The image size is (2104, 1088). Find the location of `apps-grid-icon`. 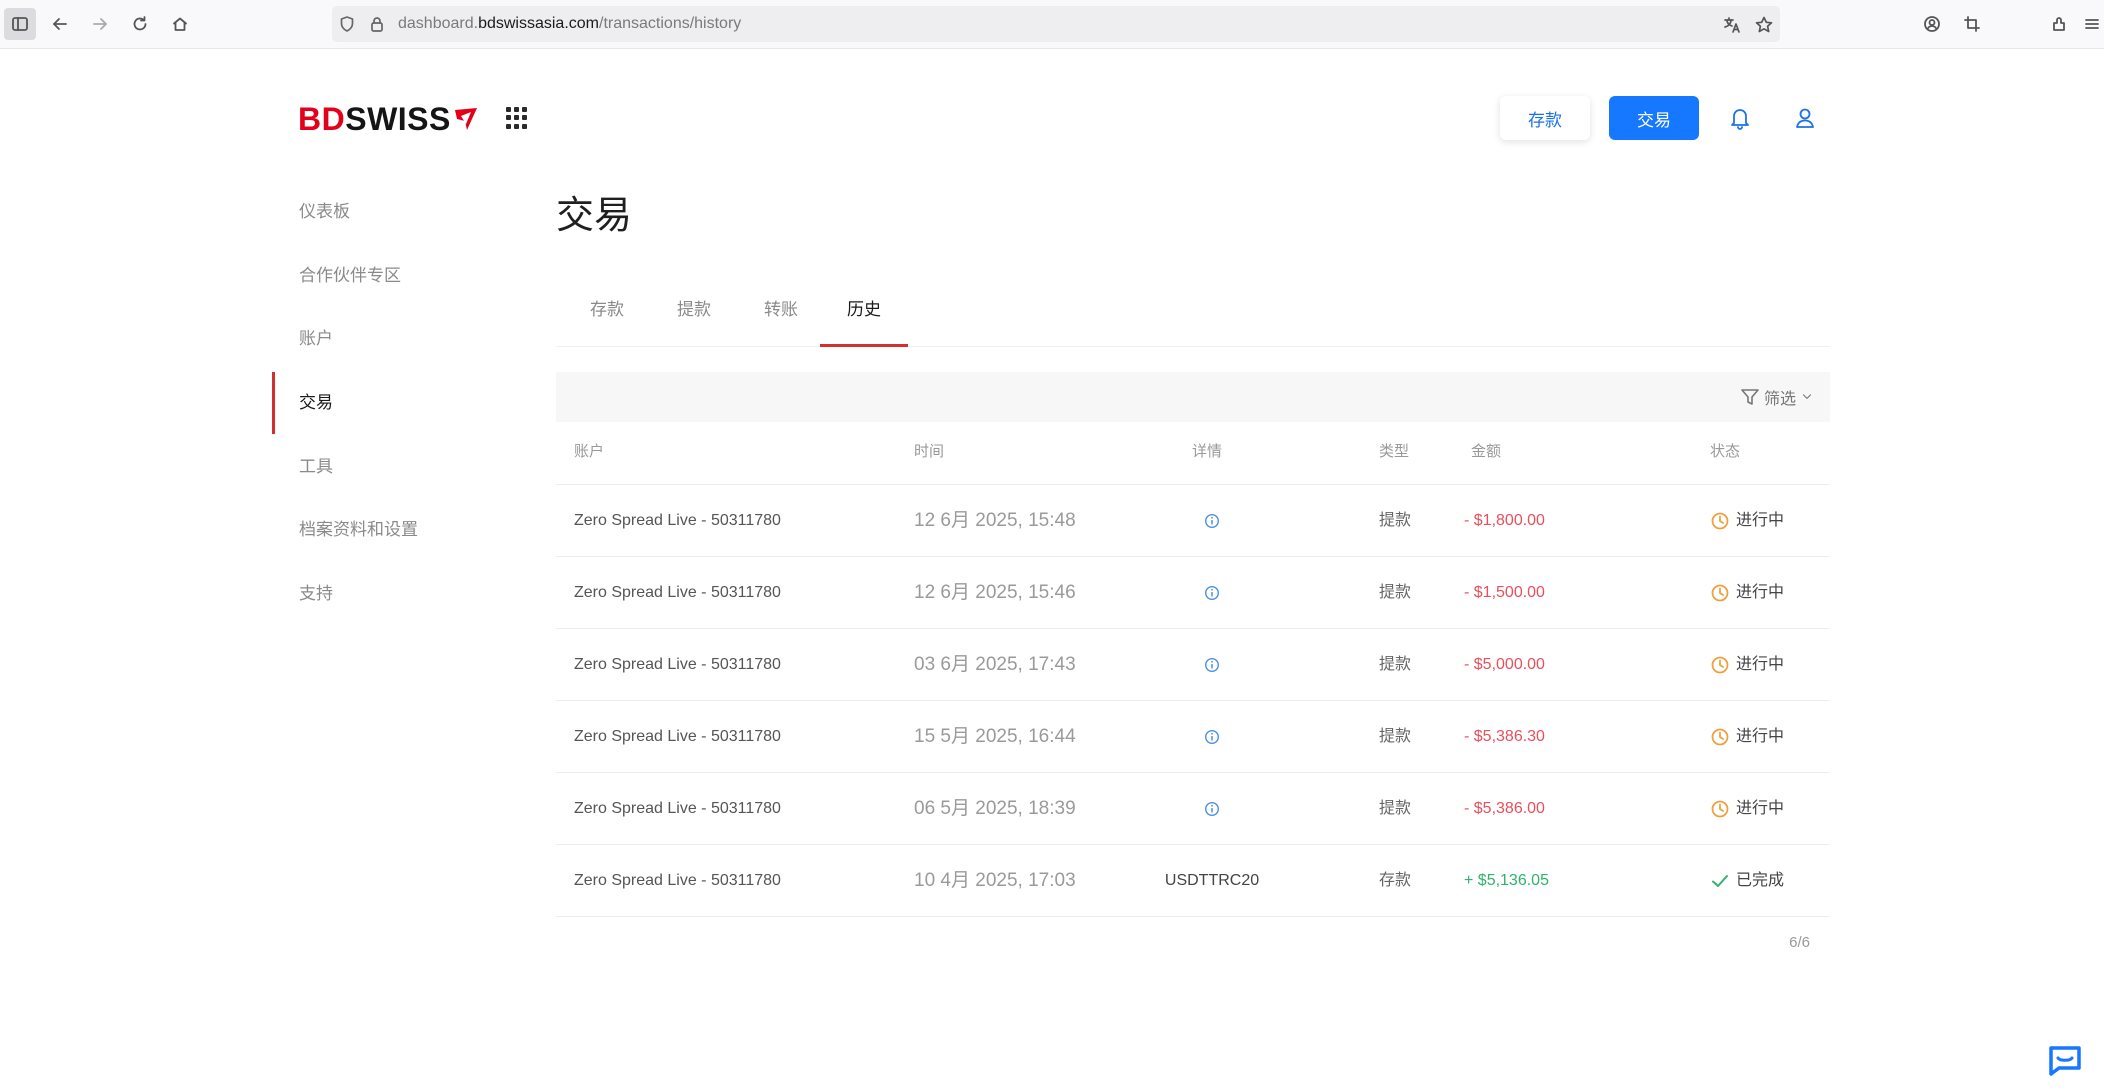

apps-grid-icon is located at coordinates (517, 118).